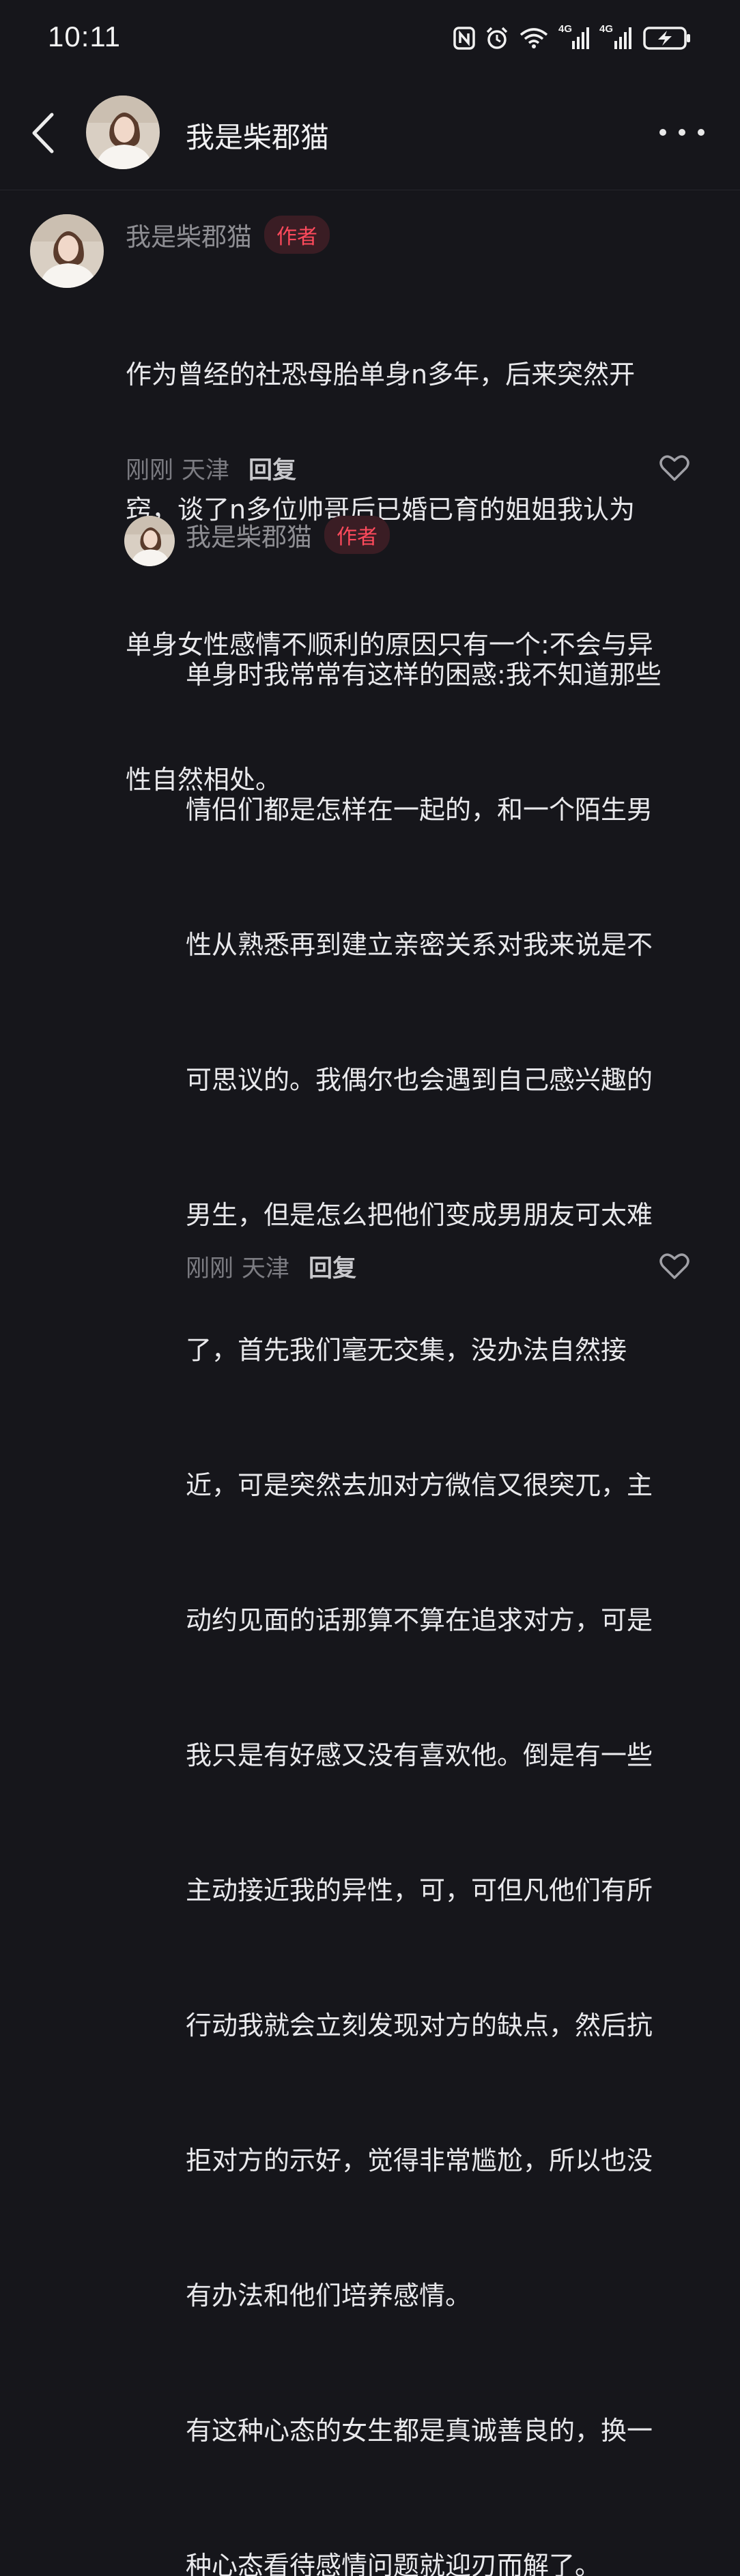 The width and height of the screenshot is (740, 2576). I want to click on comment-line: 性从熟悉再到建立亲密关系对我来说是不, so click(419, 945).